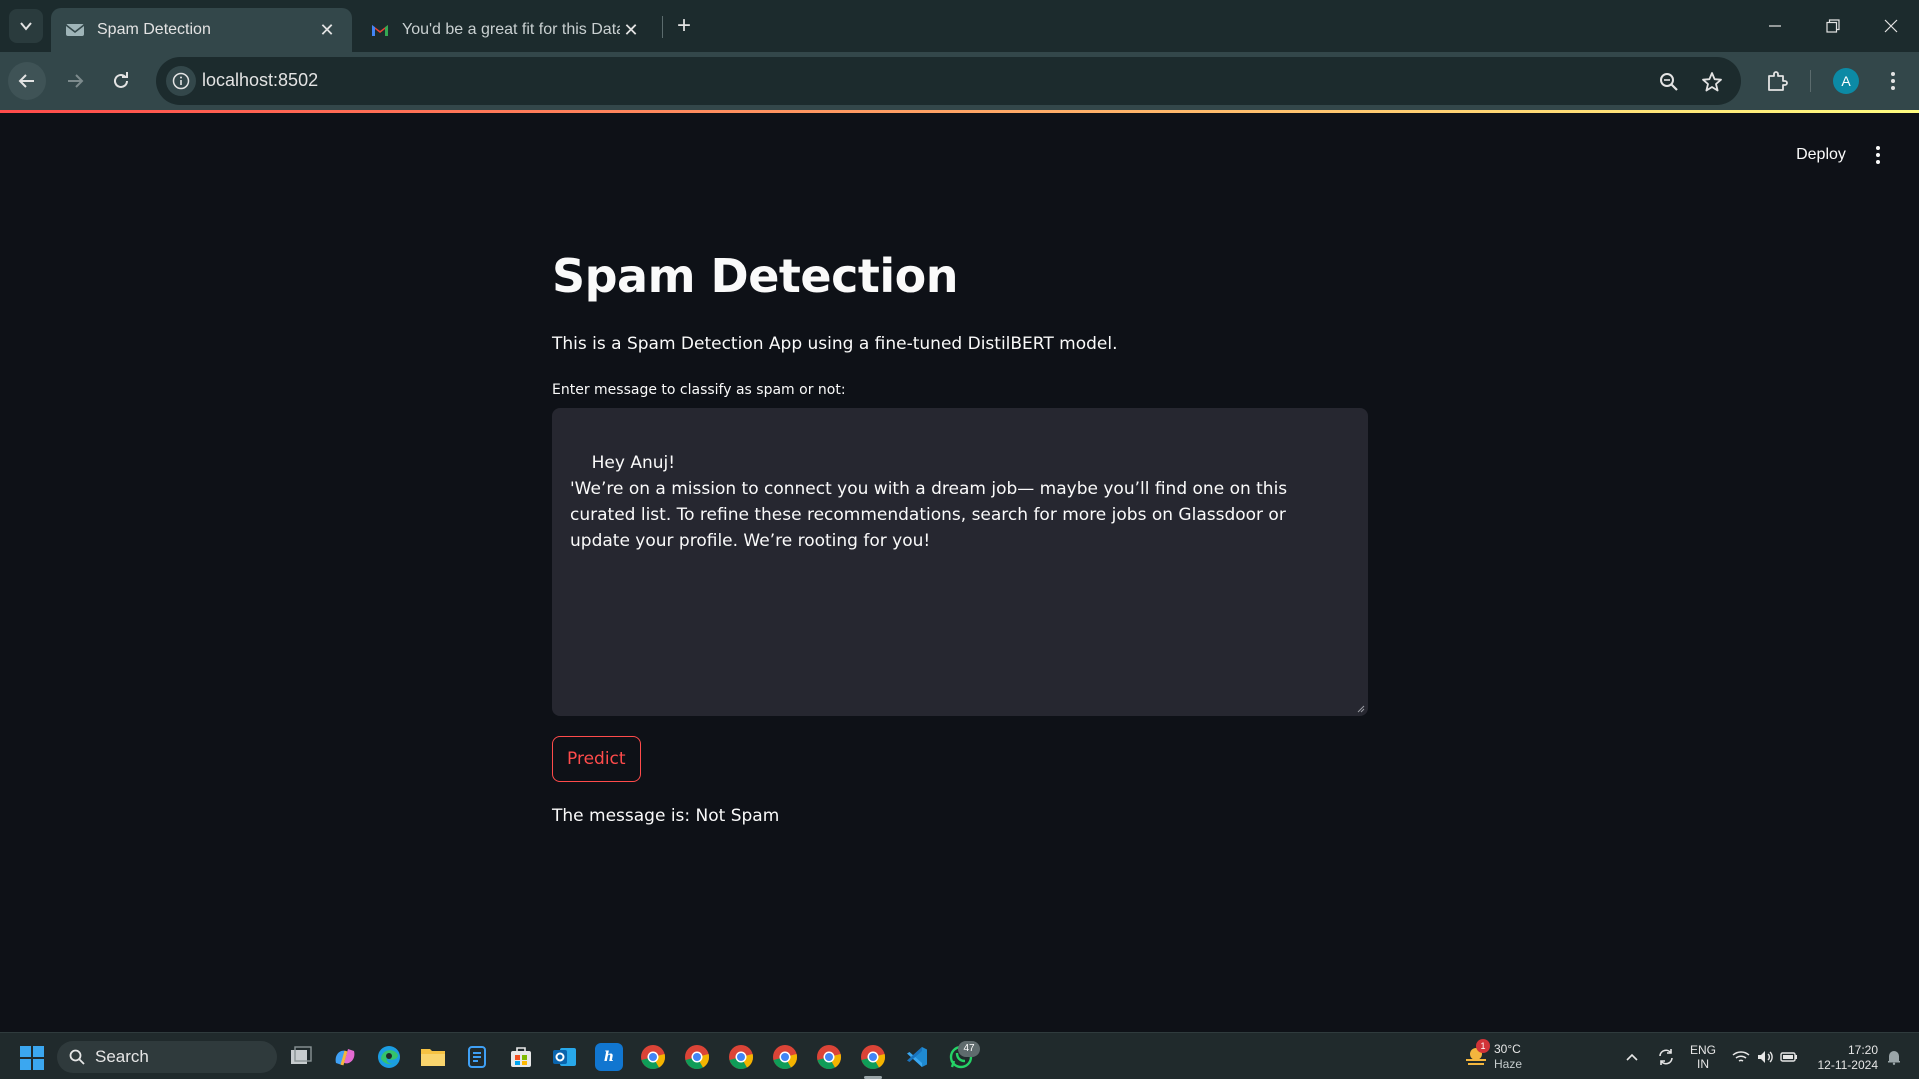  Describe the element at coordinates (666, 816) in the screenshot. I see `prediction-result: The message is: Not Spam` at that location.